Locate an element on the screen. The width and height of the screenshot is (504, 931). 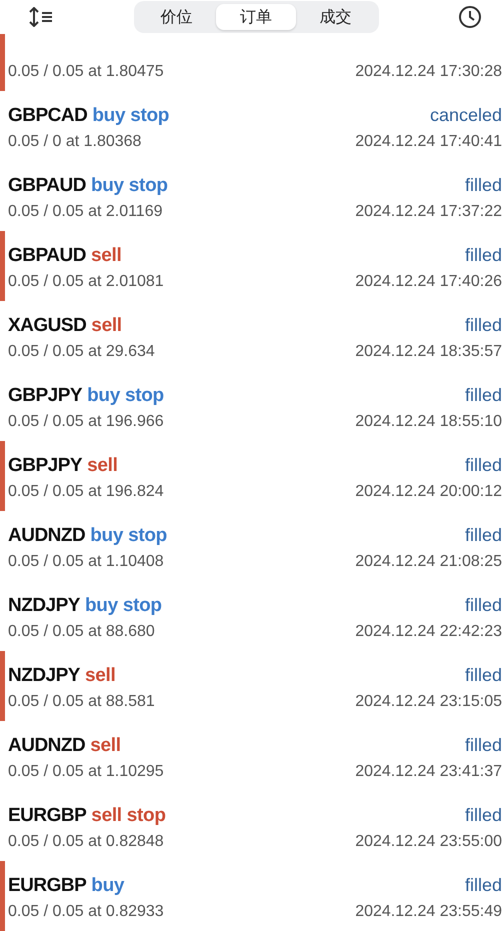
tab: 成交 is located at coordinates (336, 17).